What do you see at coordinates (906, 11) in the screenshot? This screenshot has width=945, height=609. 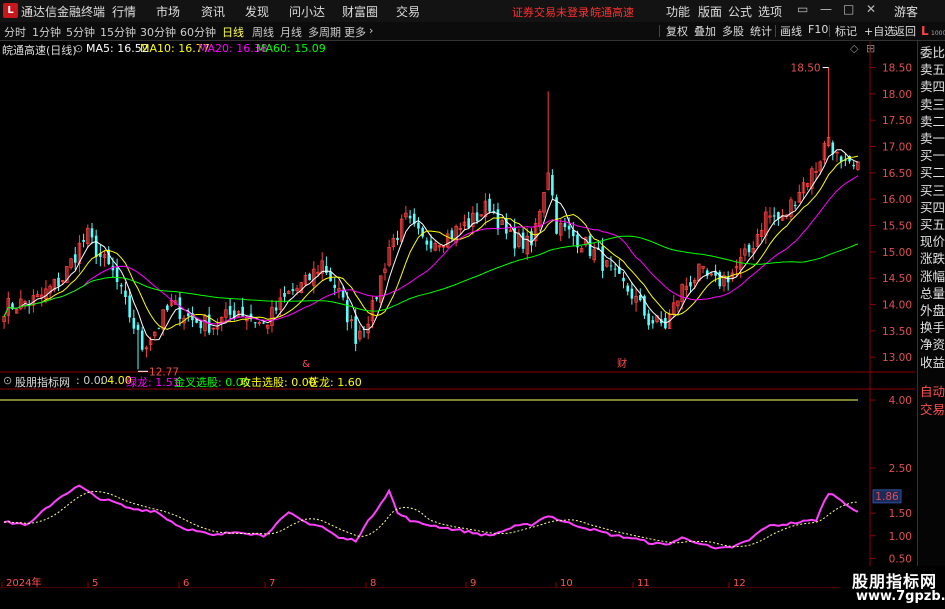 I see `guest-label: 游客` at bounding box center [906, 11].